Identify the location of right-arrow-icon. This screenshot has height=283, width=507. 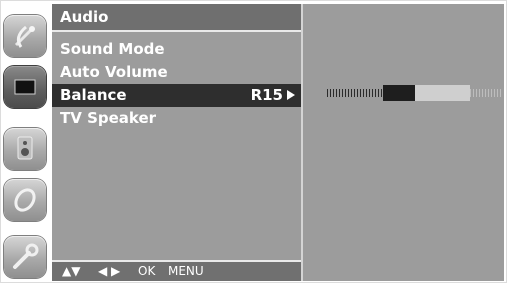
(291, 95).